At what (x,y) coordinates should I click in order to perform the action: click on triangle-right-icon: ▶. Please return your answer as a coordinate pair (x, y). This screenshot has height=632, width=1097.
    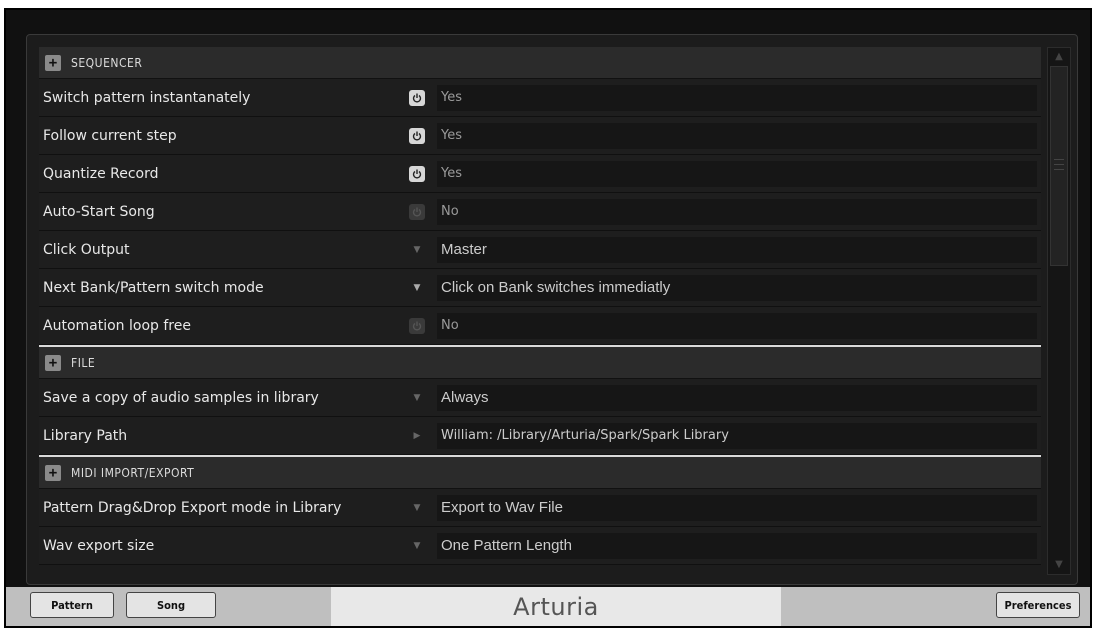
    Looking at the image, I should click on (417, 436).